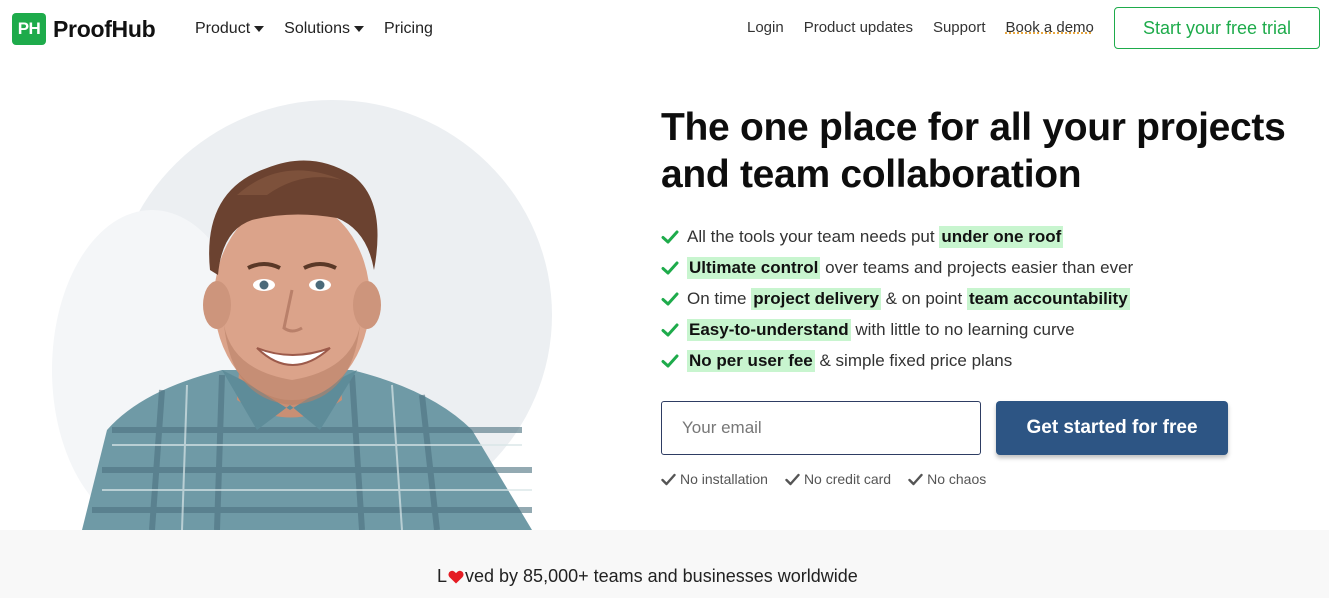 The image size is (1329, 598). I want to click on email-input, so click(821, 428).